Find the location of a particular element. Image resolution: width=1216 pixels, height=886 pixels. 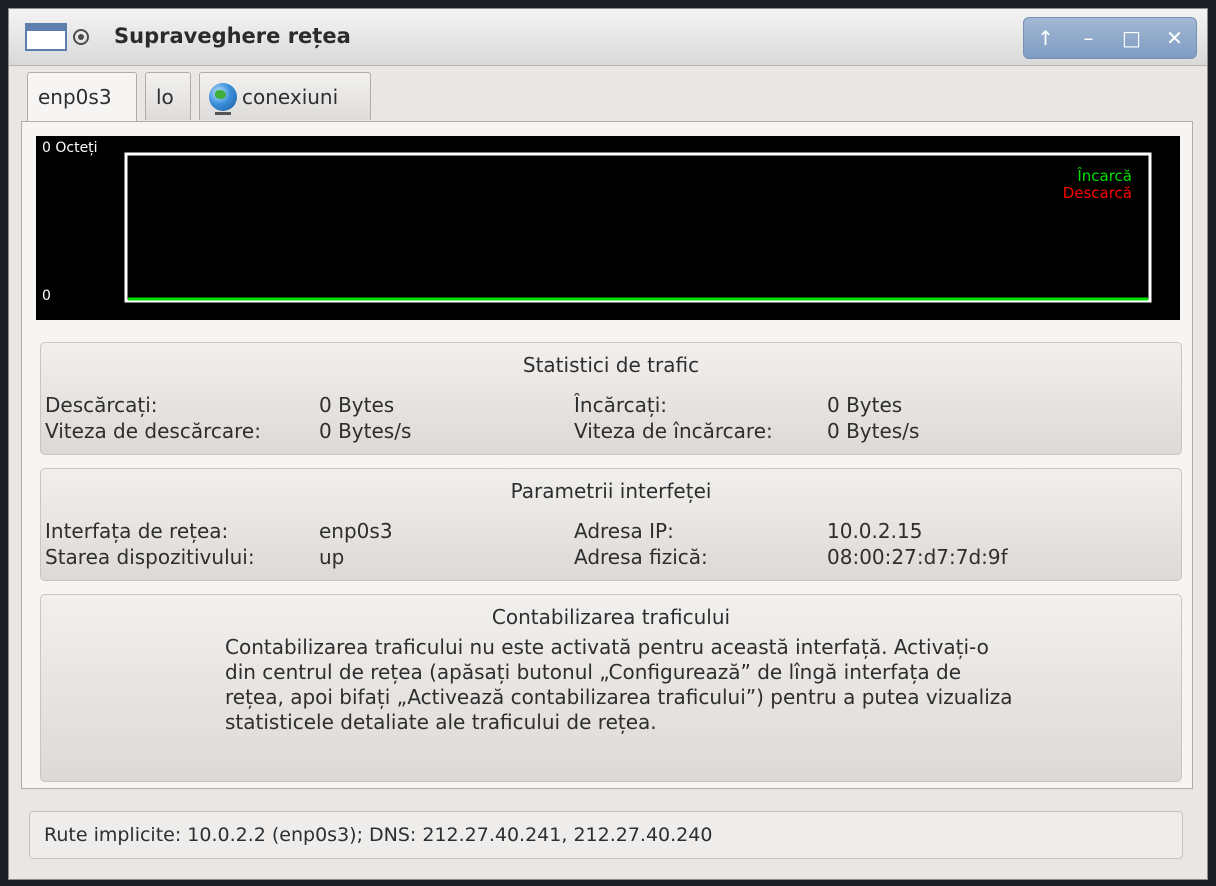

legend-download: Descarcă is located at coordinates (1097, 193).